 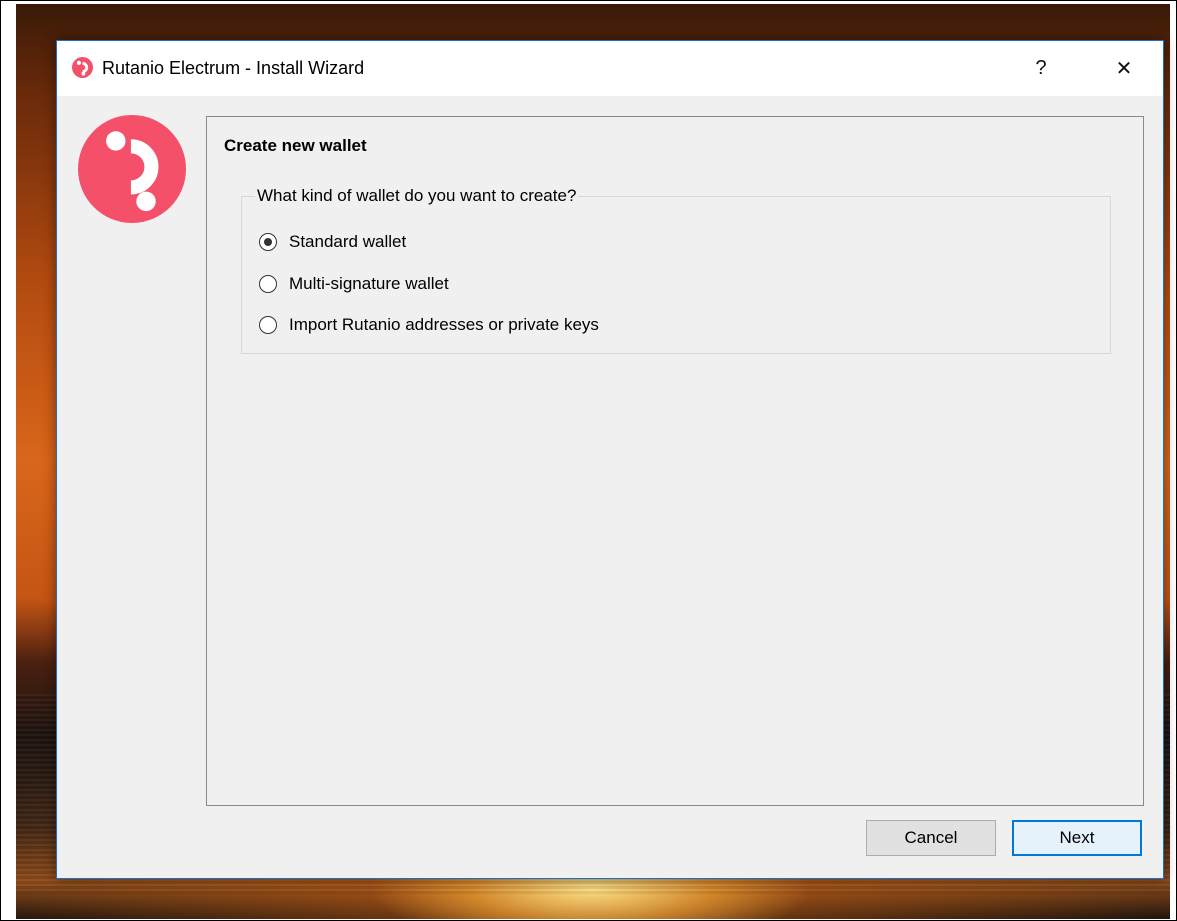 What do you see at coordinates (1124, 68) in the screenshot?
I see `close-button: ✕` at bounding box center [1124, 68].